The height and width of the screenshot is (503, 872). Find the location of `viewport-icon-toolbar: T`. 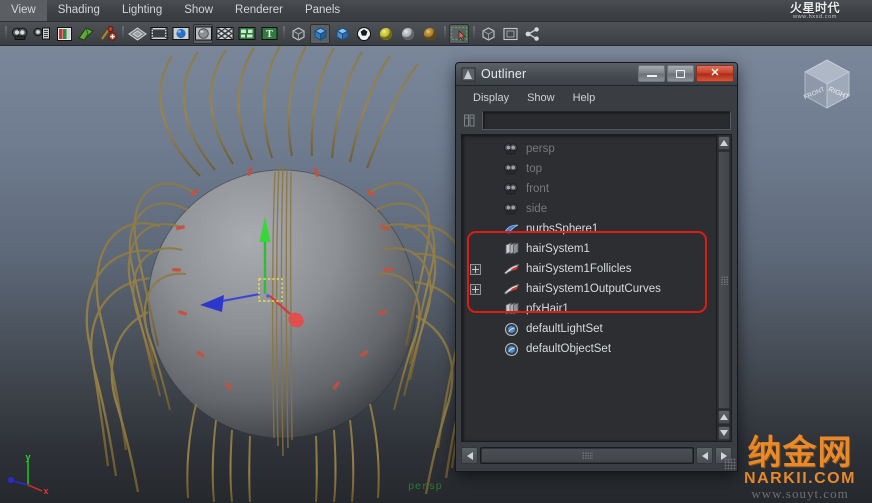

viewport-icon-toolbar: T is located at coordinates (436, 34).